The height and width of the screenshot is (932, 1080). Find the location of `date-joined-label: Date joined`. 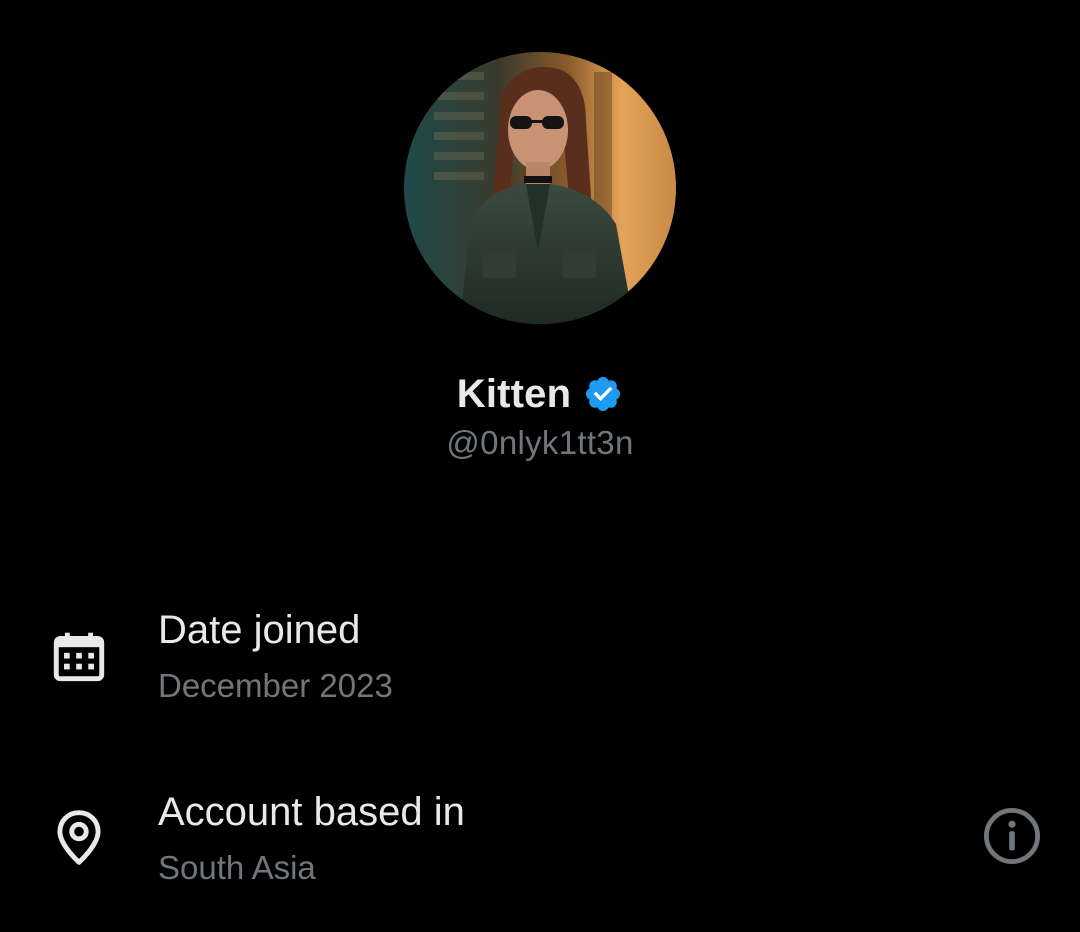

date-joined-label: Date joined is located at coordinates (259, 630).